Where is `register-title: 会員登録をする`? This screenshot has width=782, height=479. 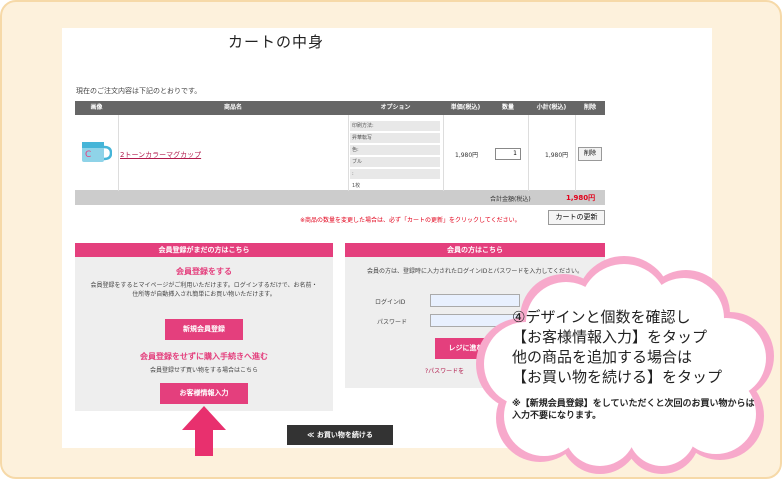 register-title: 会員登録をする is located at coordinates (204, 271).